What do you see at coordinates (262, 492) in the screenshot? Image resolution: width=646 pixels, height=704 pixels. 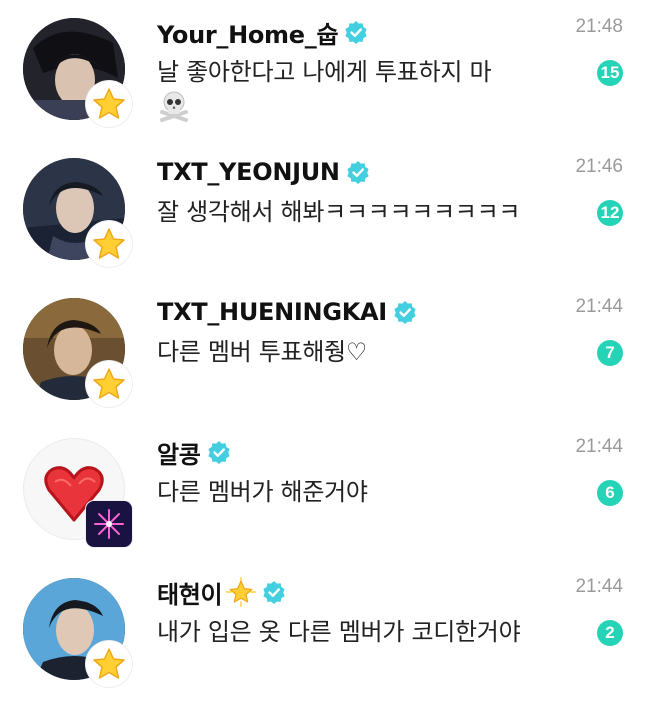 I see `chat-message-preview: 다른 멤버가 해준거야` at bounding box center [262, 492].